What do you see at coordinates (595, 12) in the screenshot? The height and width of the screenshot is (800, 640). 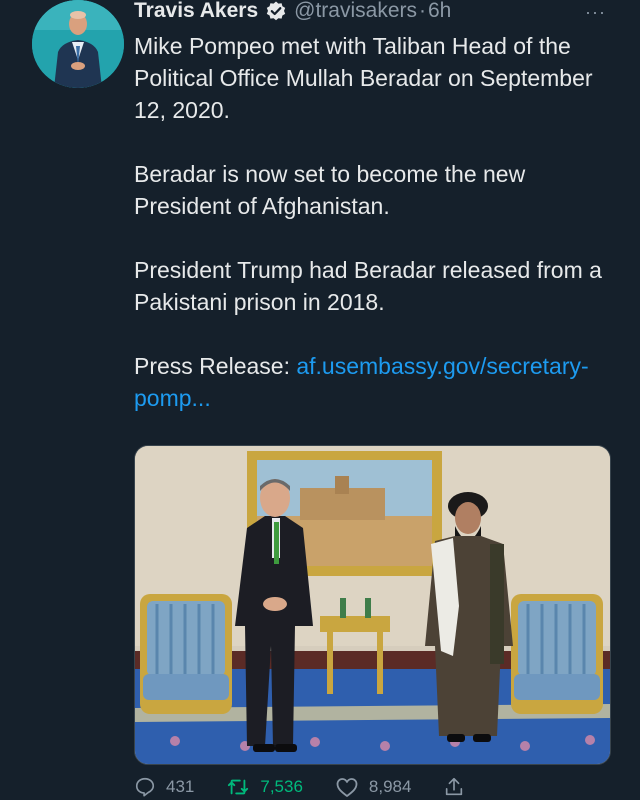 I see `more-icon: ···` at bounding box center [595, 12].